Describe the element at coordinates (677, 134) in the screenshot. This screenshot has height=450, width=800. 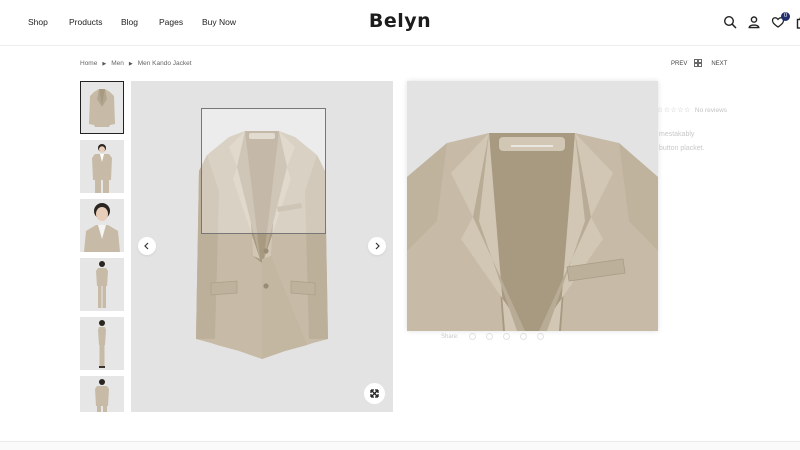
I see `description-line: mestakably` at that location.